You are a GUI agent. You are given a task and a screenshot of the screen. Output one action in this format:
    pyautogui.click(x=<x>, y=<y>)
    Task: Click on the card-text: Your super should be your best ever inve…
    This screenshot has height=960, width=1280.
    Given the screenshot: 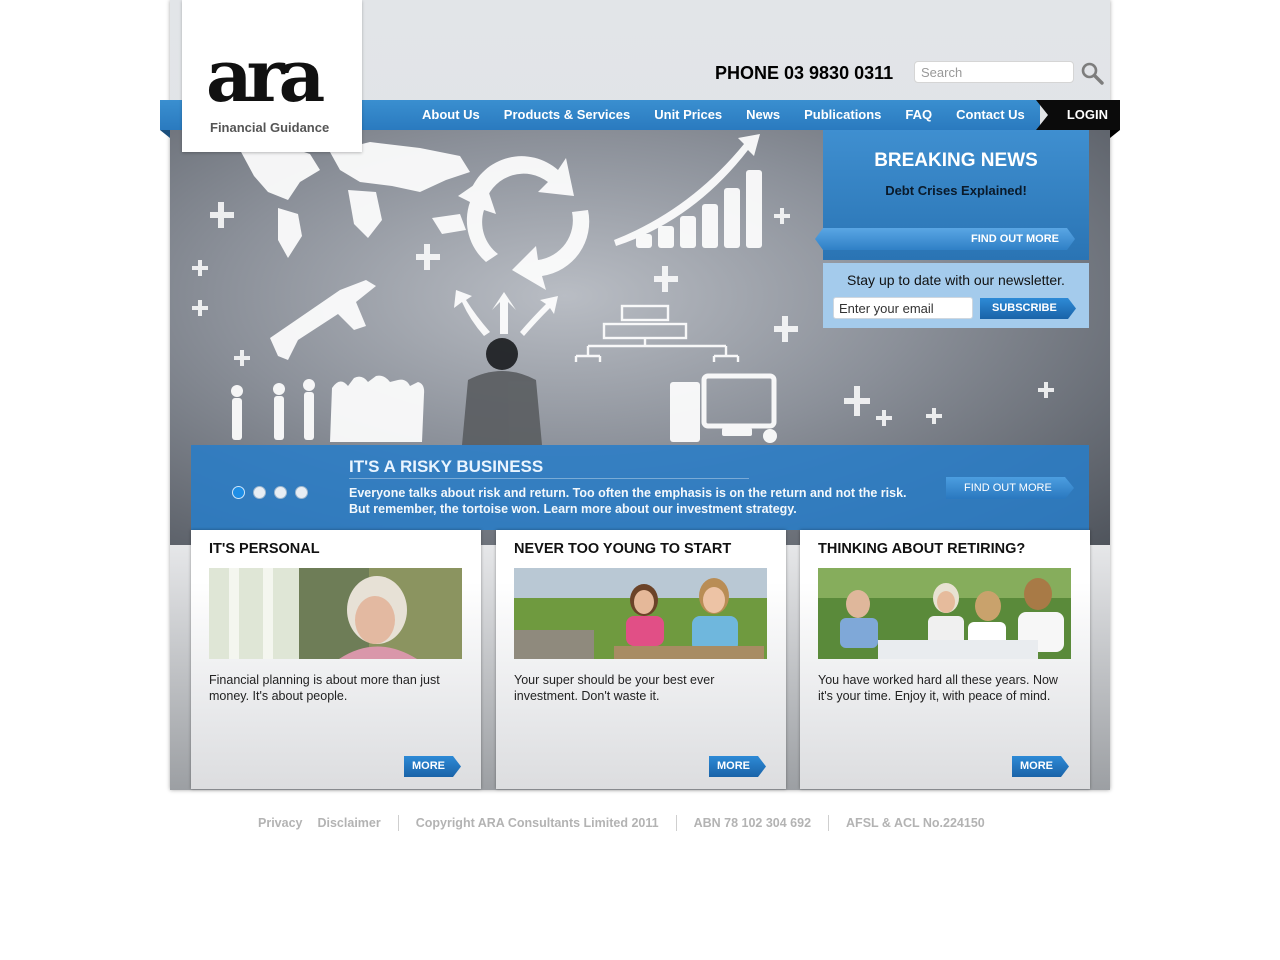 What is the action you would take?
    pyautogui.click(x=614, y=688)
    